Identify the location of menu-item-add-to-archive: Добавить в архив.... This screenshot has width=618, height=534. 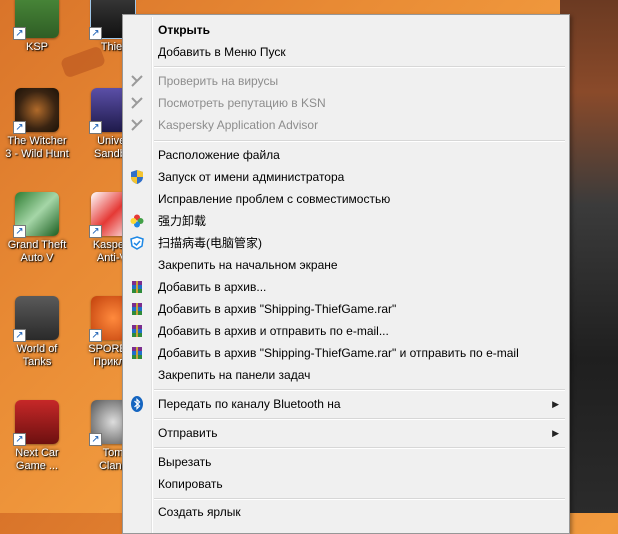
(346, 287).